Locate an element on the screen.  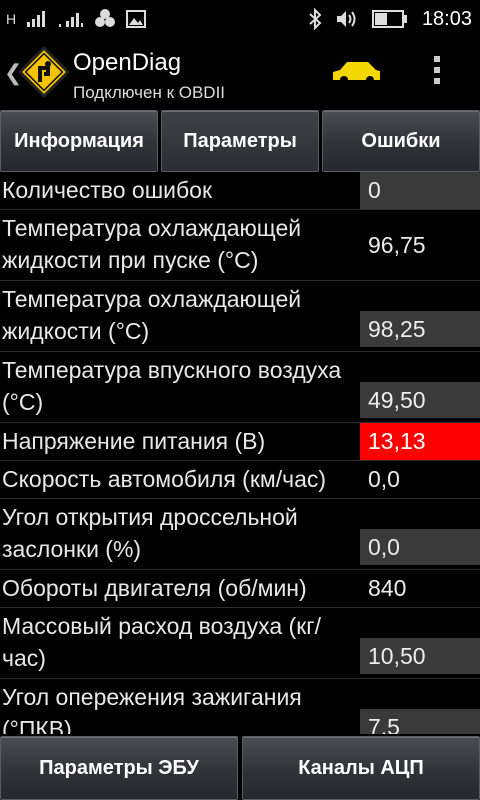
param-value-box: 98,25 is located at coordinates (420, 316).